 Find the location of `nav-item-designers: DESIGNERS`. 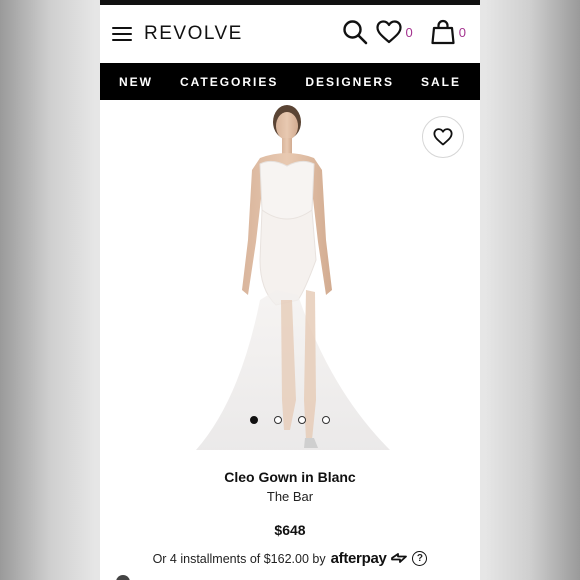

nav-item-designers: DESIGNERS is located at coordinates (349, 82).